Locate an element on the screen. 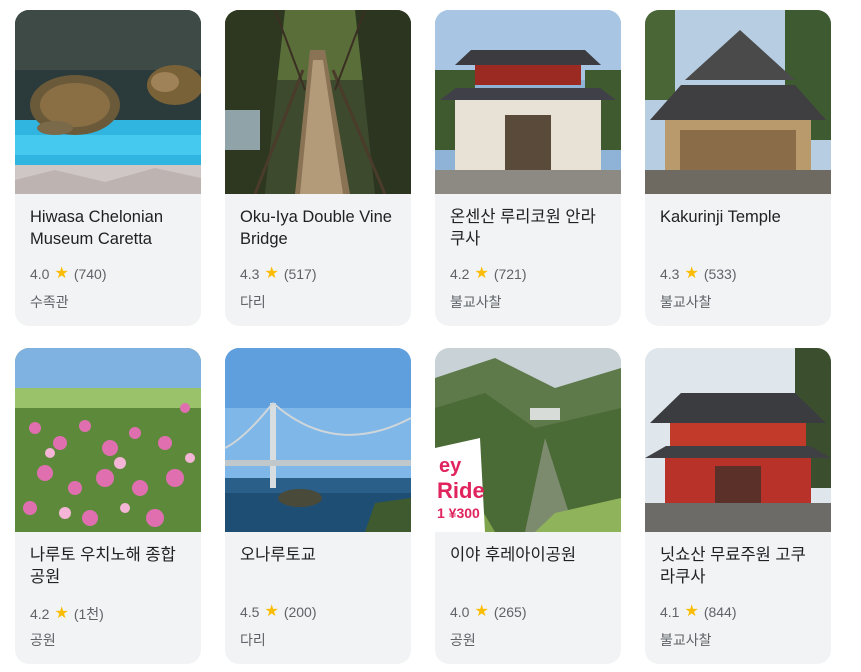 The image size is (861, 672). place-title: 온센산 루리코원 안라쿠사 is located at coordinates (530, 228).